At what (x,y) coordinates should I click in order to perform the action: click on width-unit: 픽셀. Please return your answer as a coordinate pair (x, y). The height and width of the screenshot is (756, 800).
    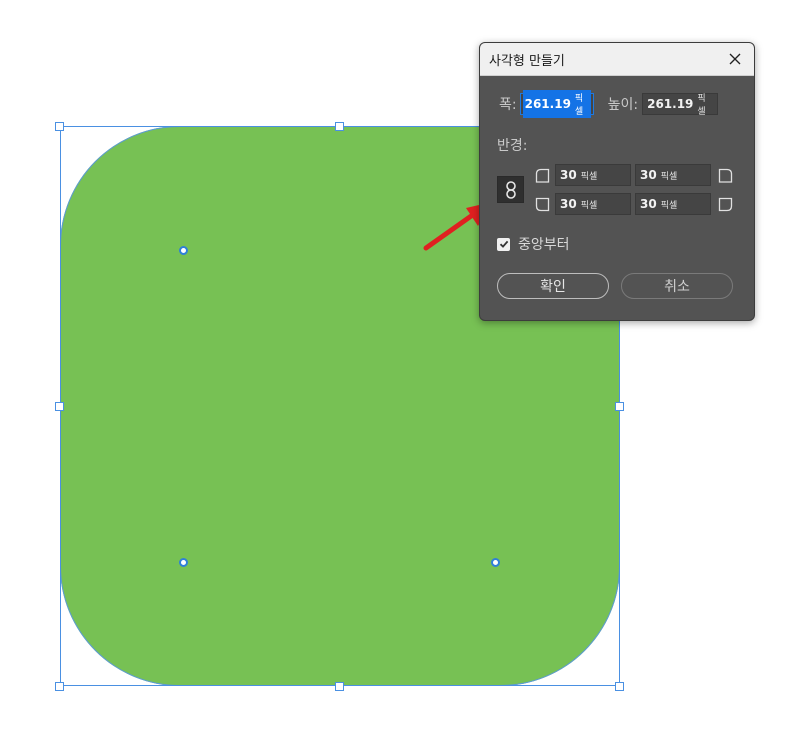
    Looking at the image, I should click on (579, 105).